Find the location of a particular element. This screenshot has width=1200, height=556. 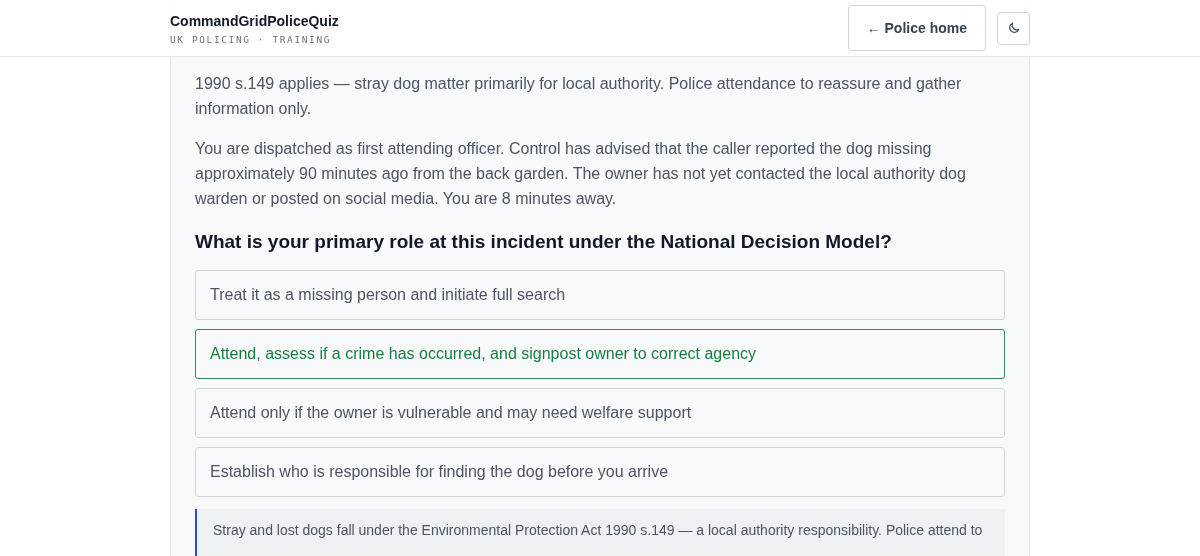

site-title: CommandGridPoliceQuiz is located at coordinates (254, 21).